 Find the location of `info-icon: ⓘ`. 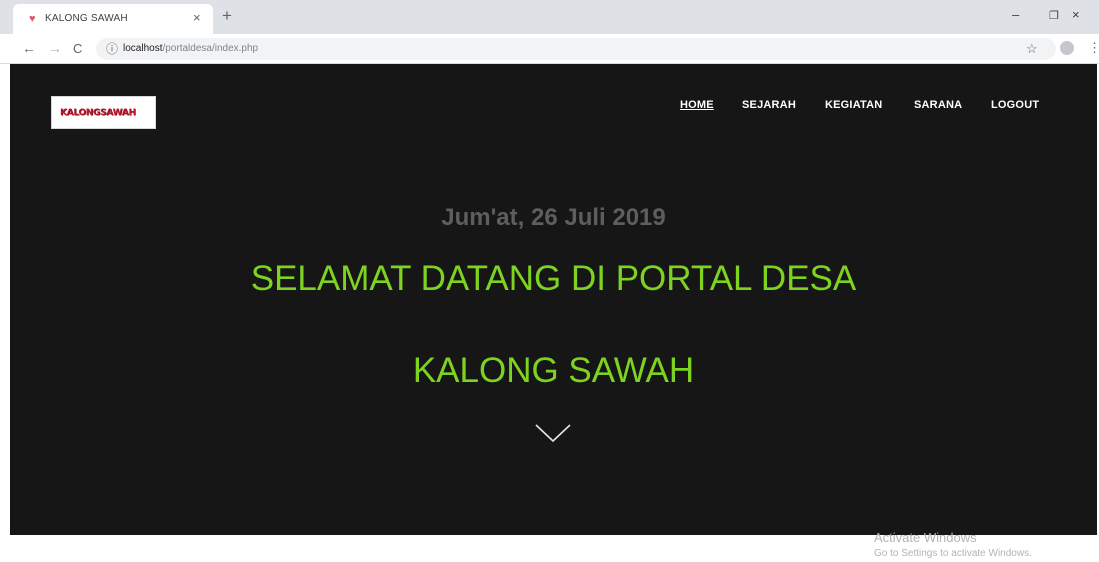

info-icon: ⓘ is located at coordinates (112, 49).